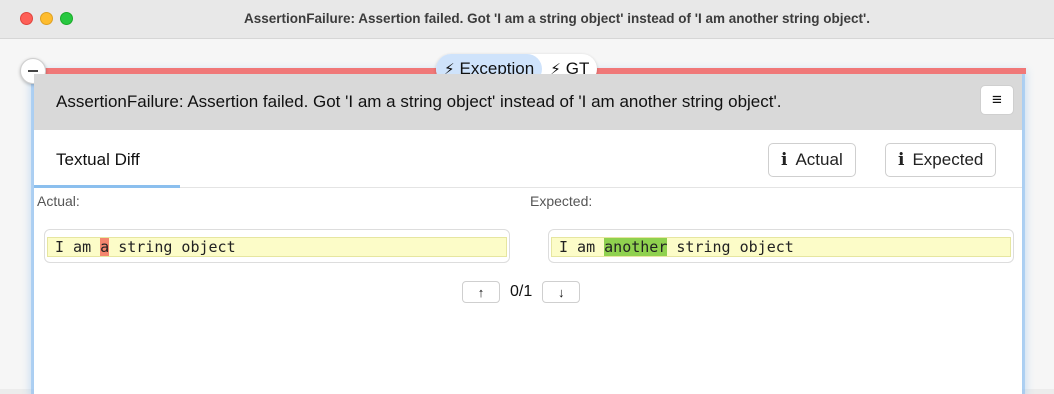 The height and width of the screenshot is (394, 1054). I want to click on show-actual-button: i Actual, so click(812, 160).